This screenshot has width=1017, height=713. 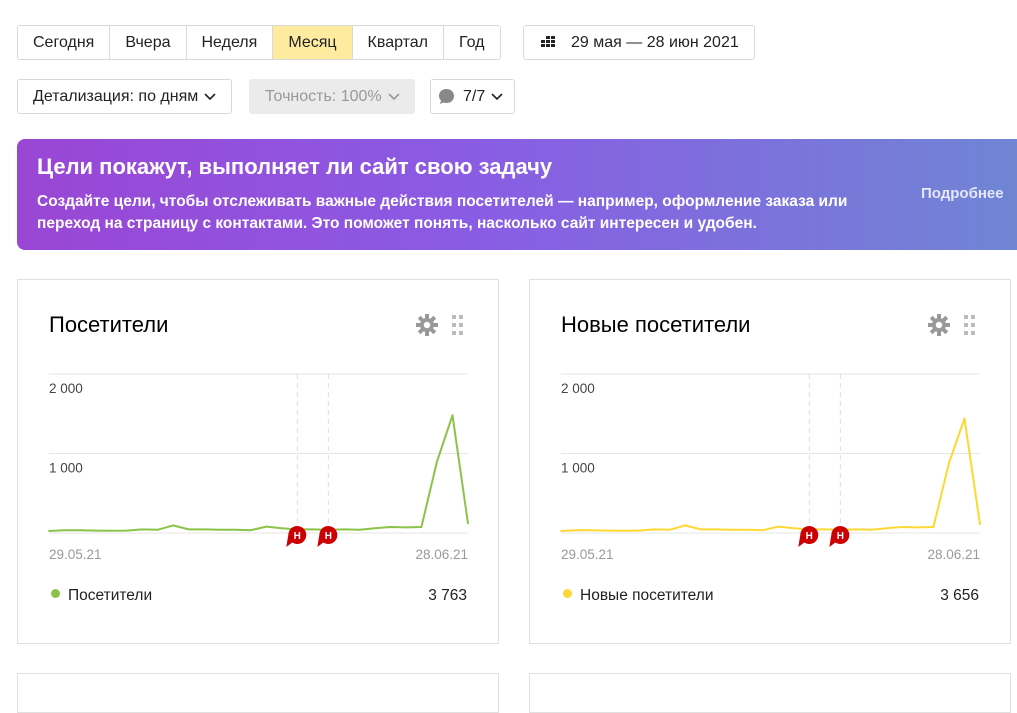 I want to click on detail-dropdown: Детализация: по дням, so click(x=124, y=96).